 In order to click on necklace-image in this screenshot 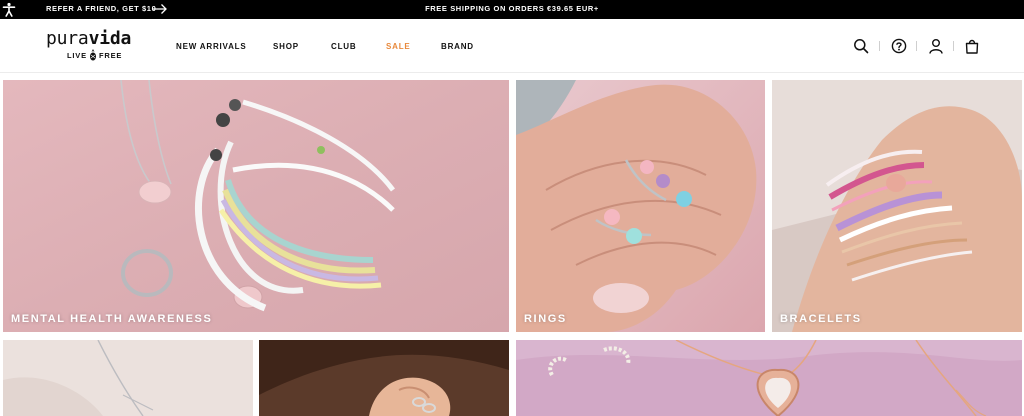, I will do `click(128, 378)`.